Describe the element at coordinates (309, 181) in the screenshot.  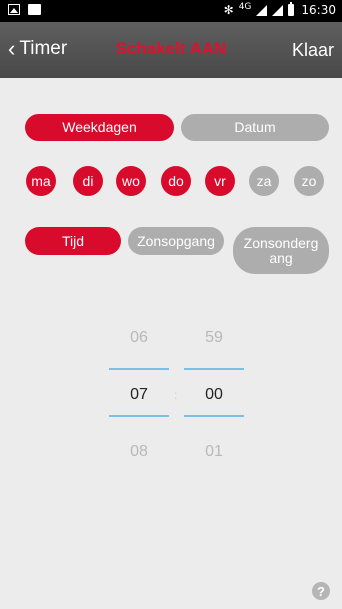
I see `day-toggle-zo: zo` at that location.